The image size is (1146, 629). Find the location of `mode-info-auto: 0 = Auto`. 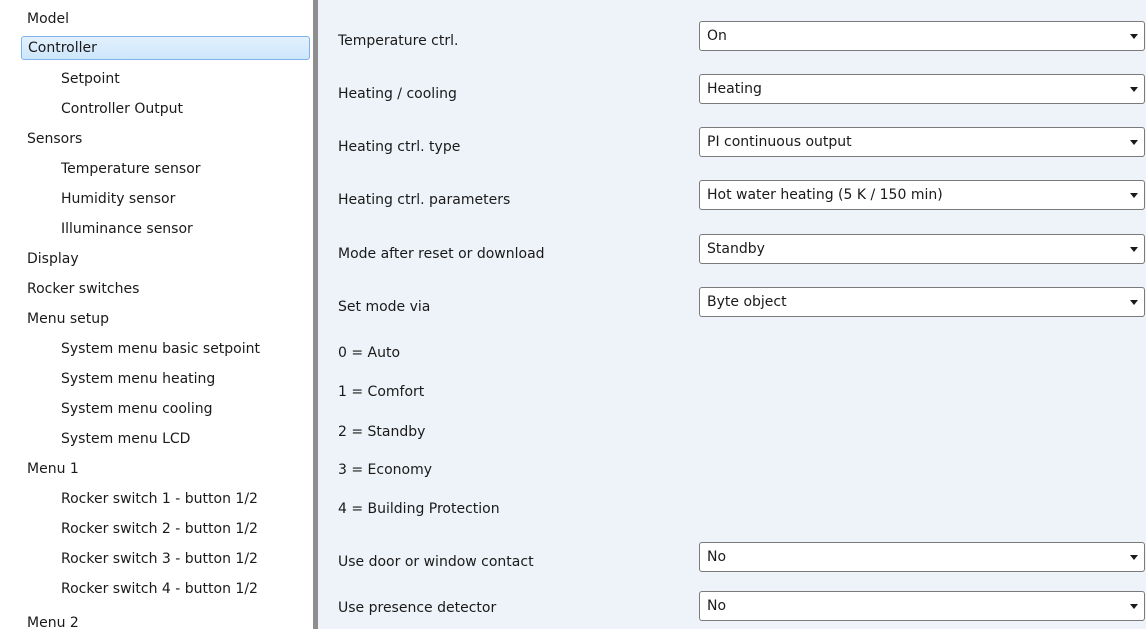

mode-info-auto: 0 = Auto is located at coordinates (369, 353).